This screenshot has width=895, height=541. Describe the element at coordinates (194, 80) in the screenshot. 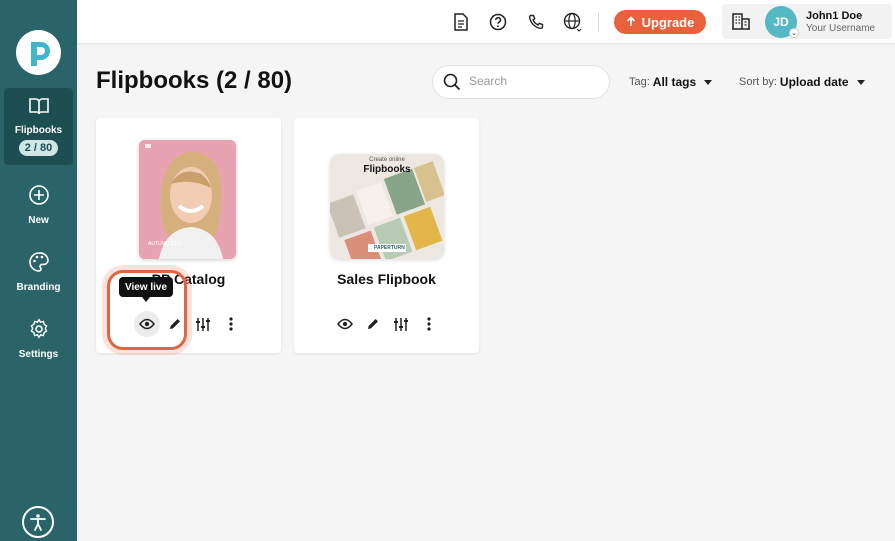

I see `page-title: Flipbooks (2 / 80)` at that location.